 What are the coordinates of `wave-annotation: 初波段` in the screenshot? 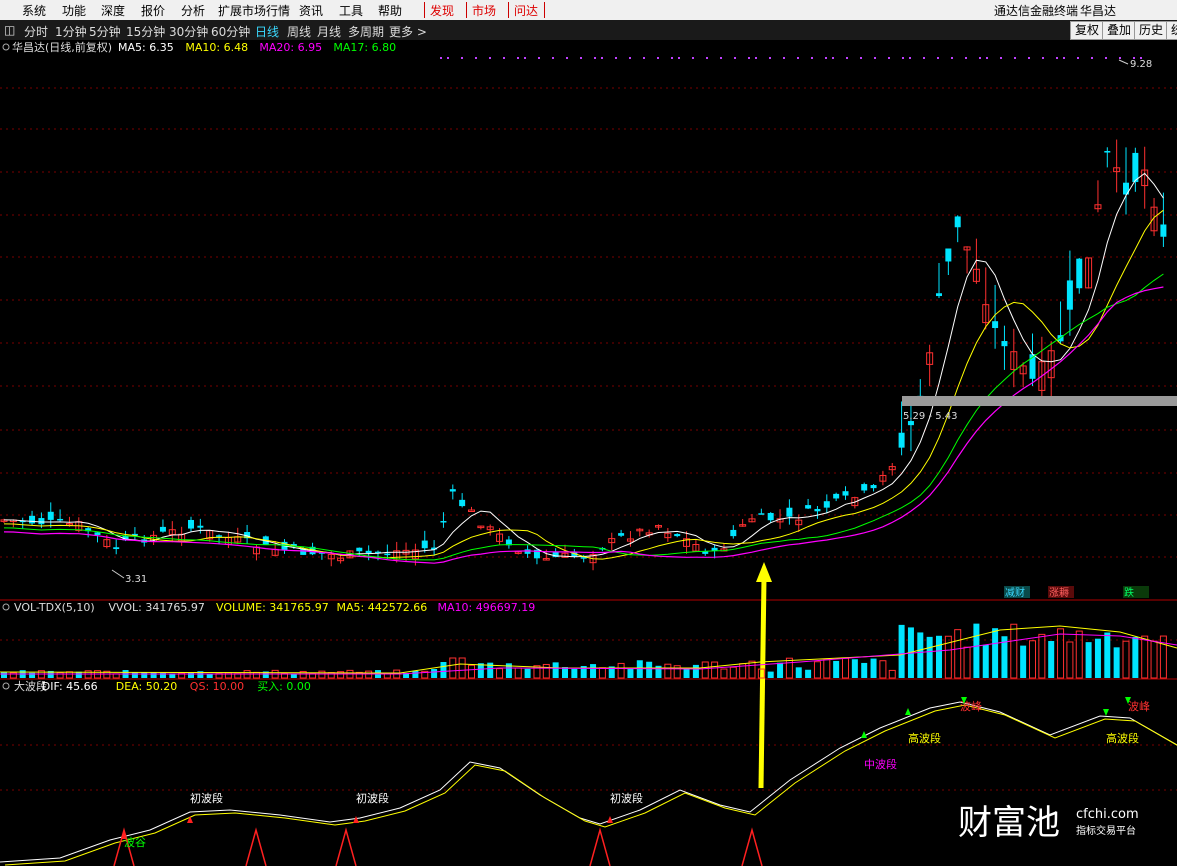 It's located at (372, 798).